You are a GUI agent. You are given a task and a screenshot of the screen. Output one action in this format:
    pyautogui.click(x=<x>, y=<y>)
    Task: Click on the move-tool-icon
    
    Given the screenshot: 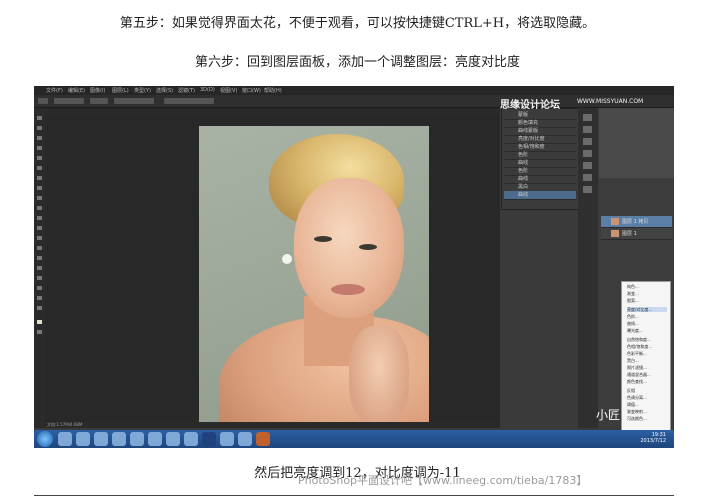 What is the action you would take?
    pyautogui.click(x=39, y=118)
    